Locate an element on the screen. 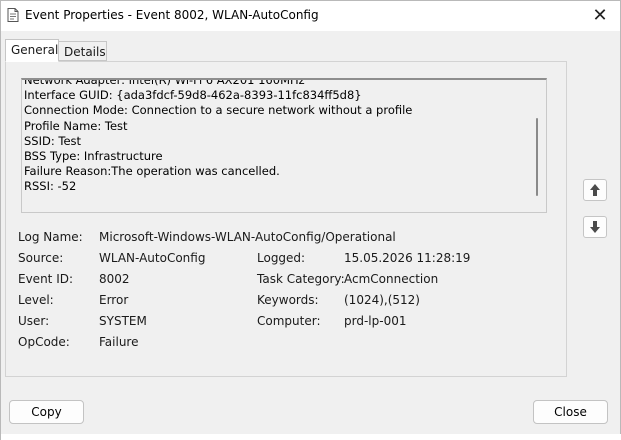  tab-general: General is located at coordinates (32, 50).